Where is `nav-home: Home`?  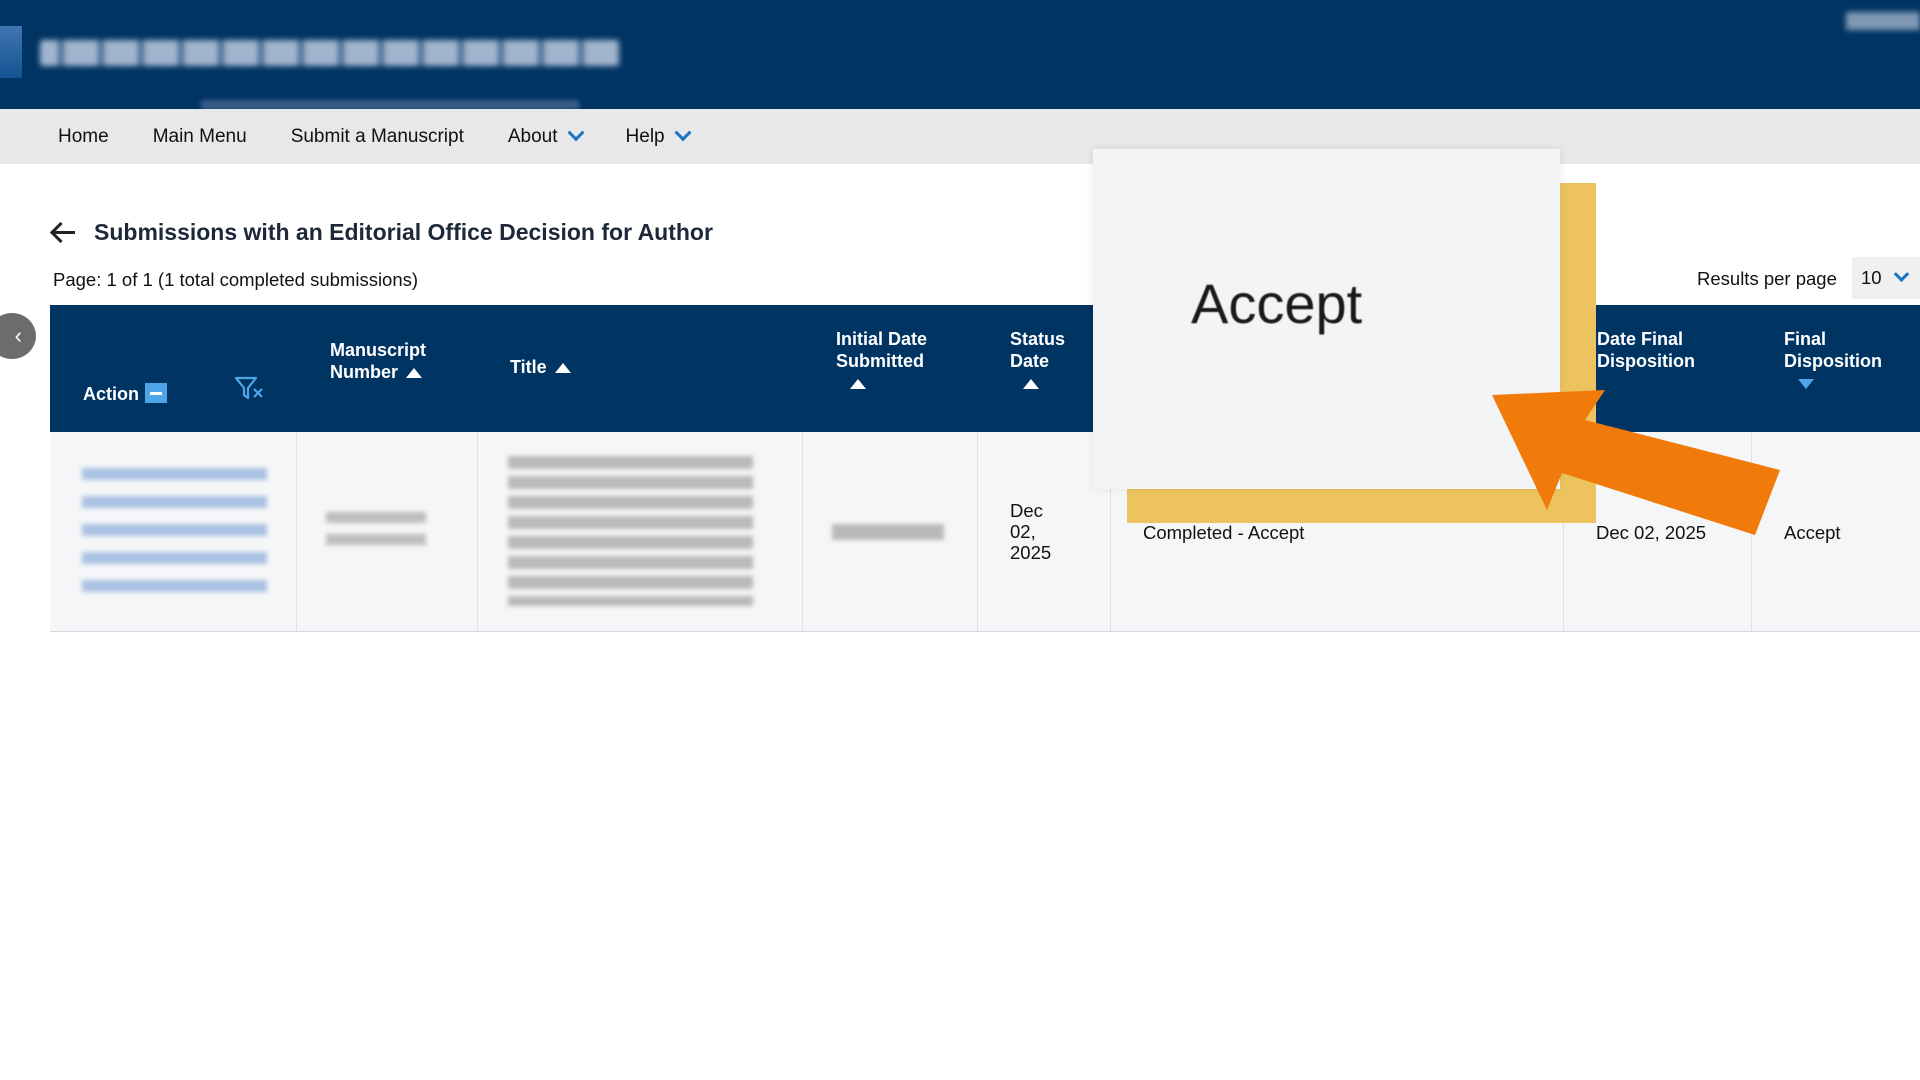 nav-home: Home is located at coordinates (83, 137).